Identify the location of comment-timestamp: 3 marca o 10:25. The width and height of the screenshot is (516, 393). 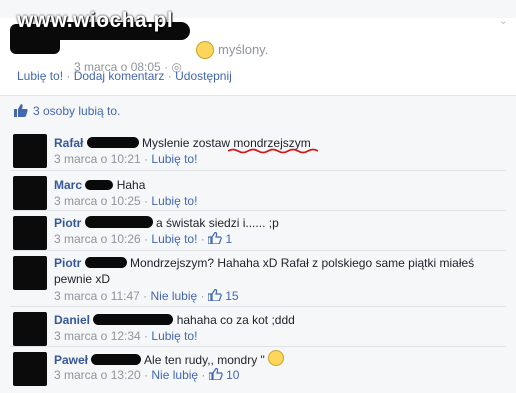
(97, 201).